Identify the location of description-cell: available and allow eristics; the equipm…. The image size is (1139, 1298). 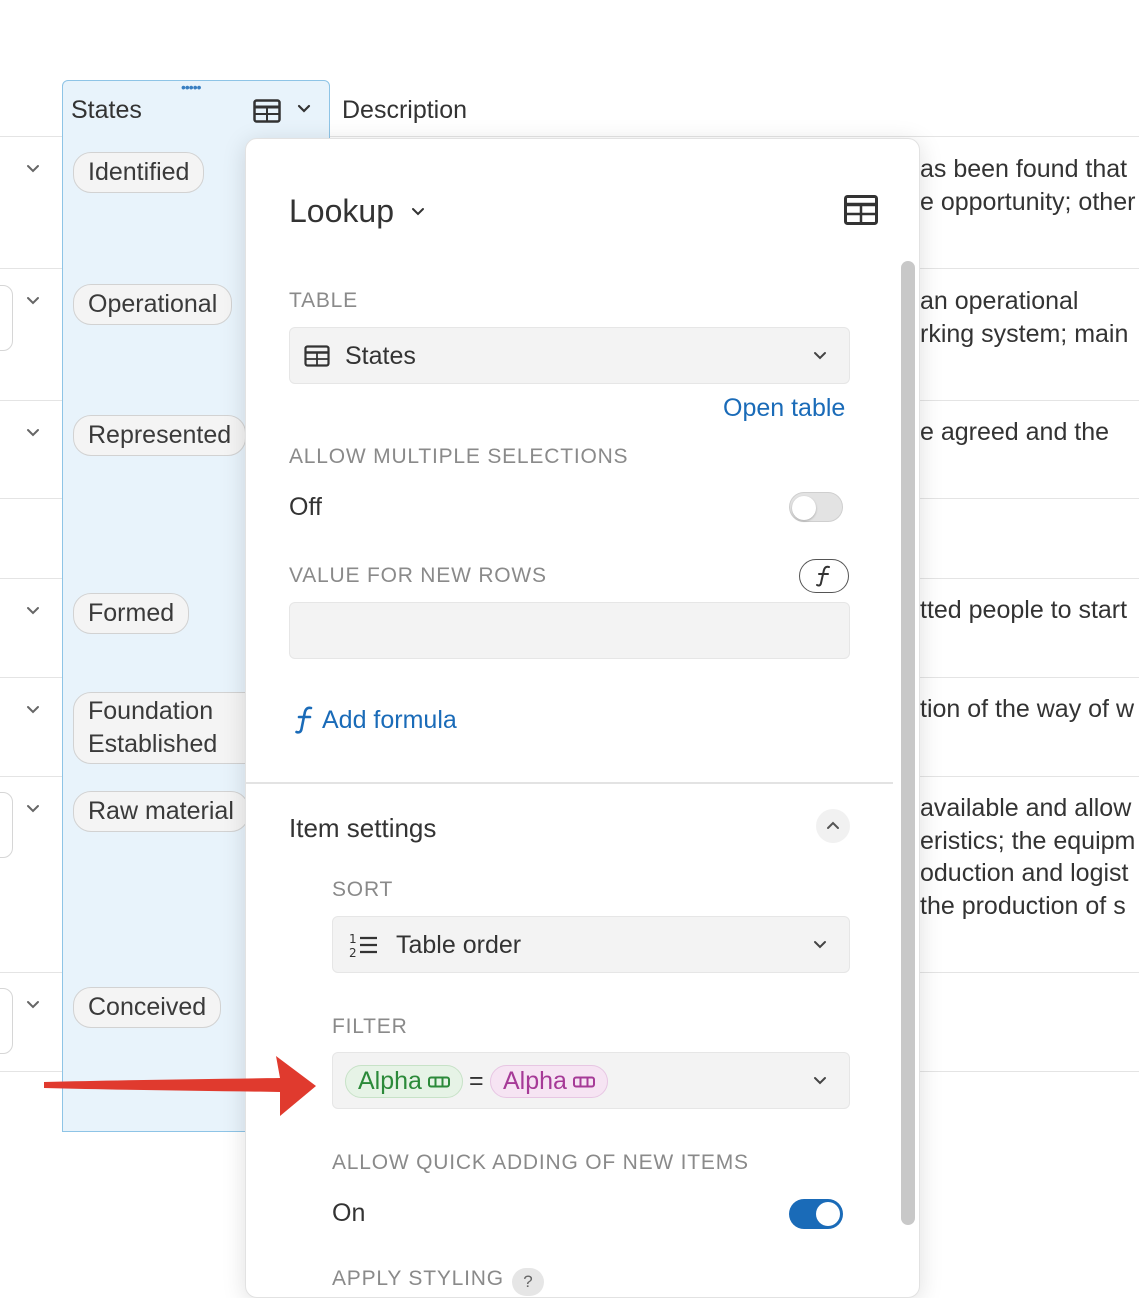
(1027, 857).